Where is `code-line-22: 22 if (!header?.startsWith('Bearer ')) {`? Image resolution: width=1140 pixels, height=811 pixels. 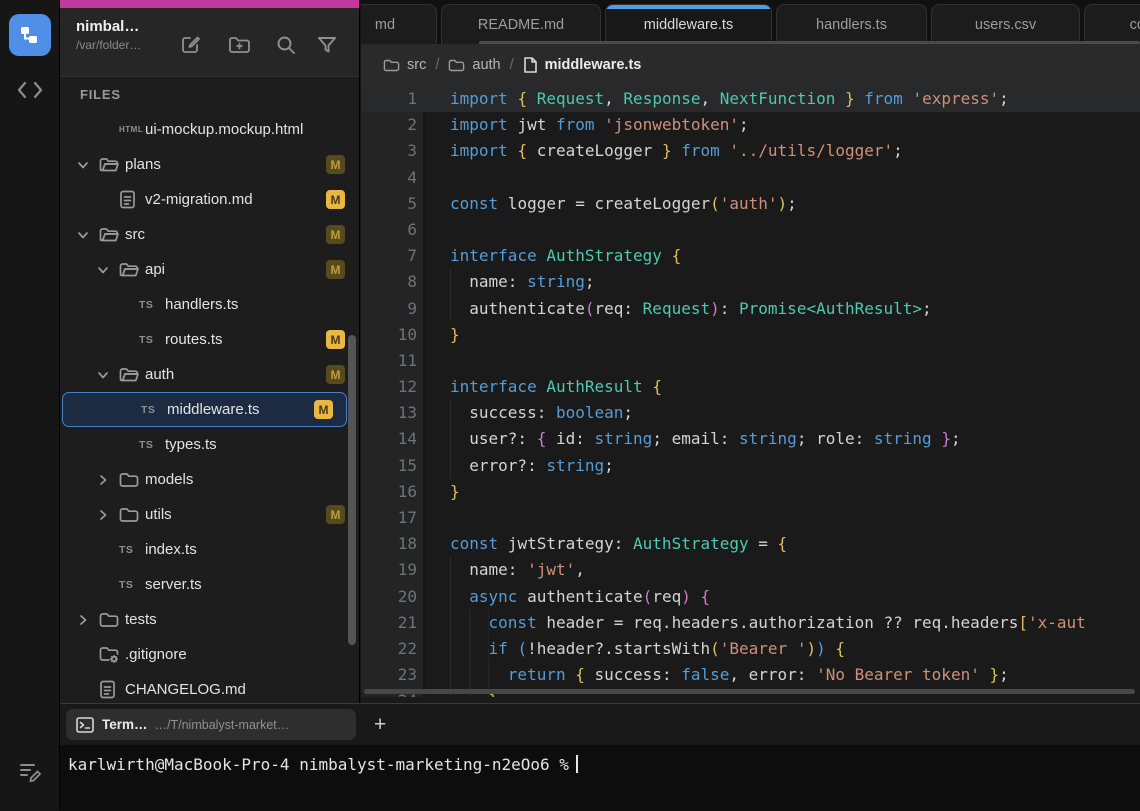
code-line-22: 22 if (!header?.startsWith('Bearer ')) { is located at coordinates (750, 649).